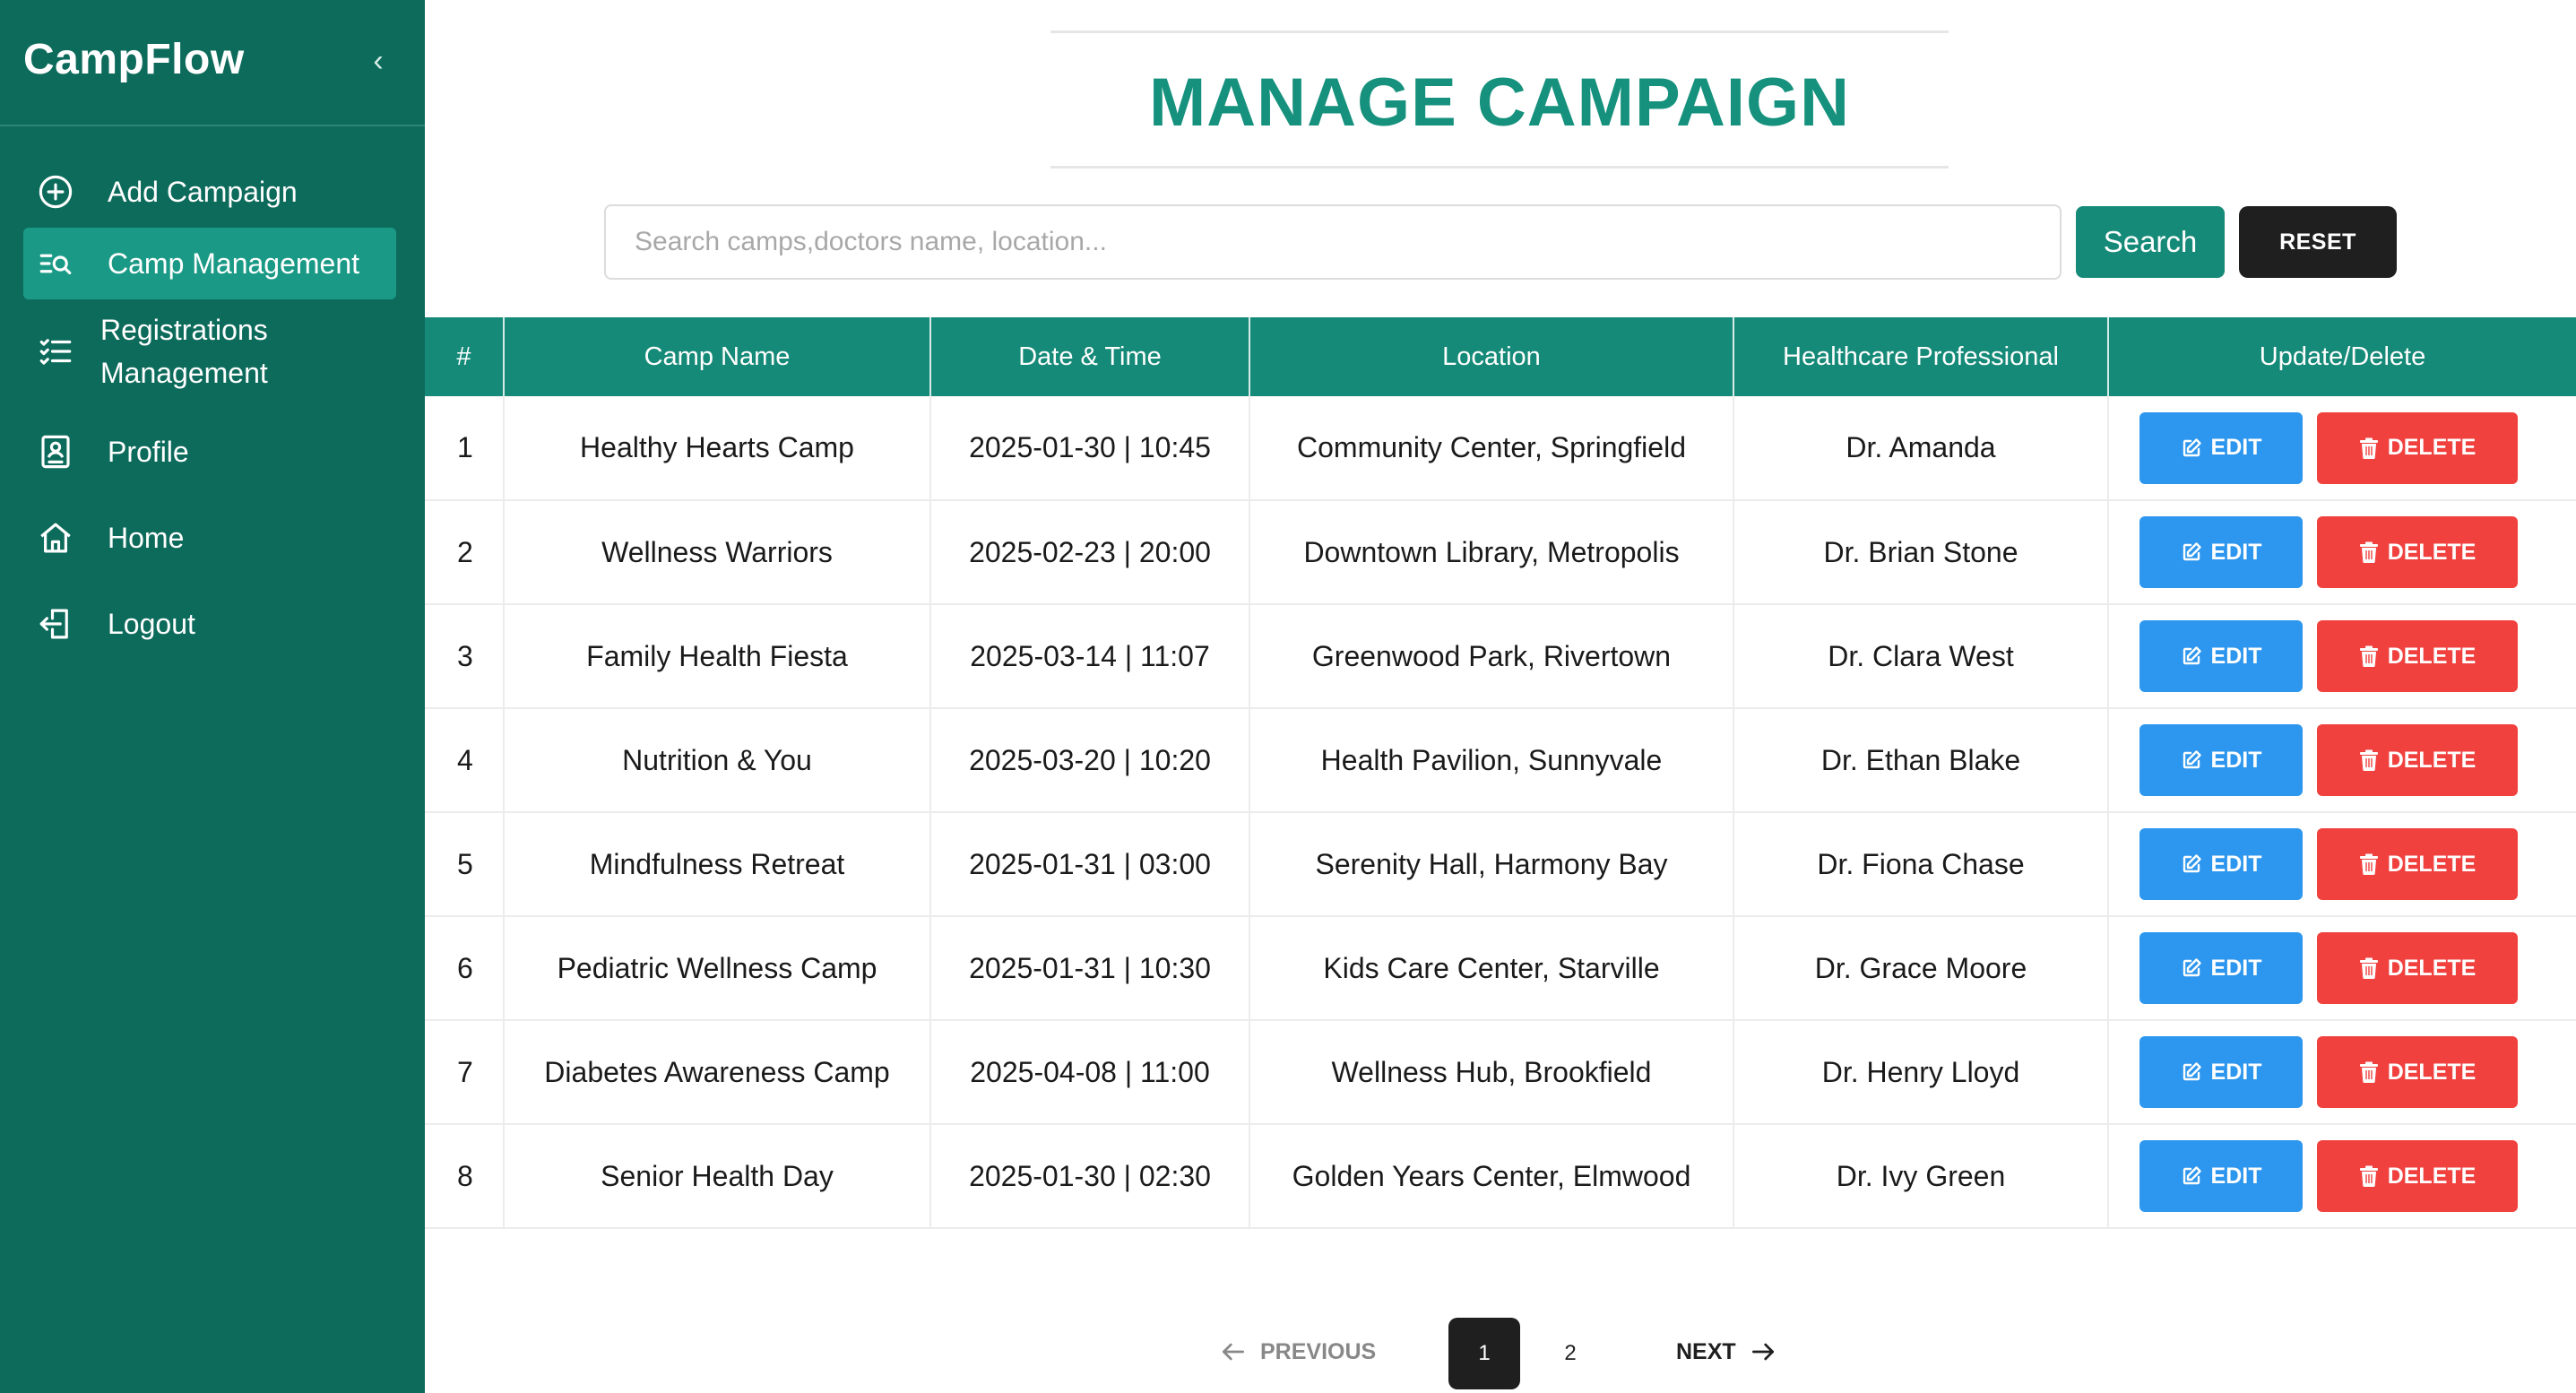 The width and height of the screenshot is (2576, 1393). I want to click on sidebar-item-logout: Logout, so click(209, 624).